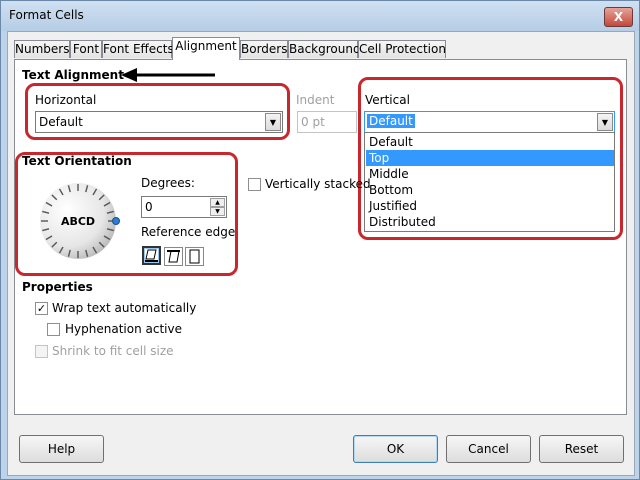 The image size is (640, 480). I want to click on reset-button: Reset, so click(581, 449).